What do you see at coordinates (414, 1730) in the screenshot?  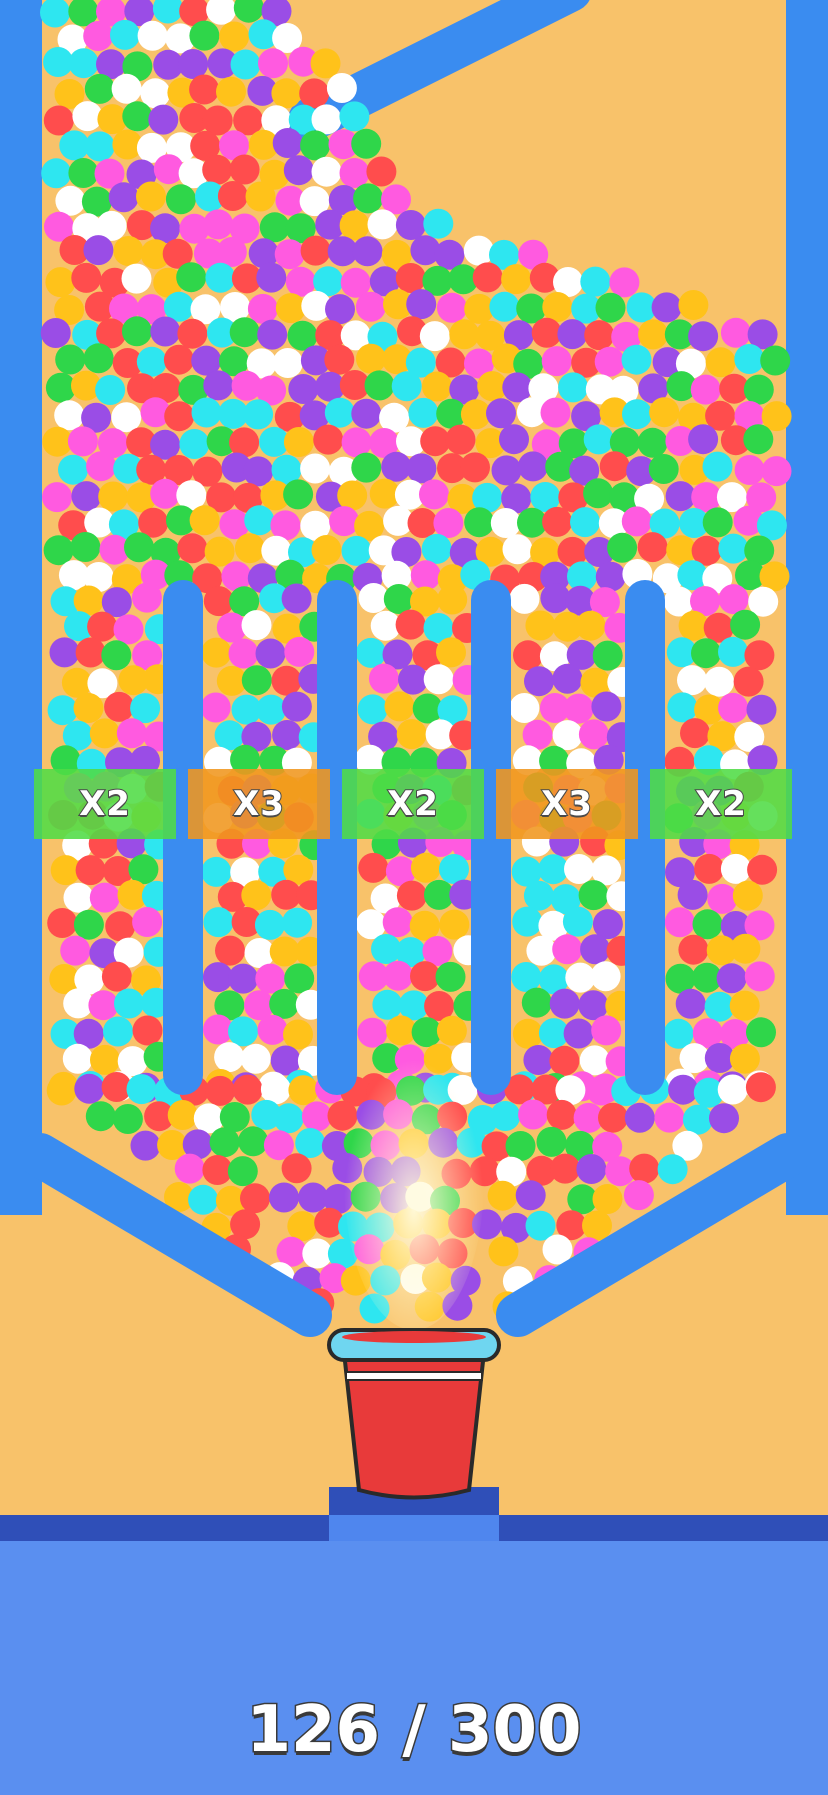 I see `progress-counter: 126 / 300` at bounding box center [414, 1730].